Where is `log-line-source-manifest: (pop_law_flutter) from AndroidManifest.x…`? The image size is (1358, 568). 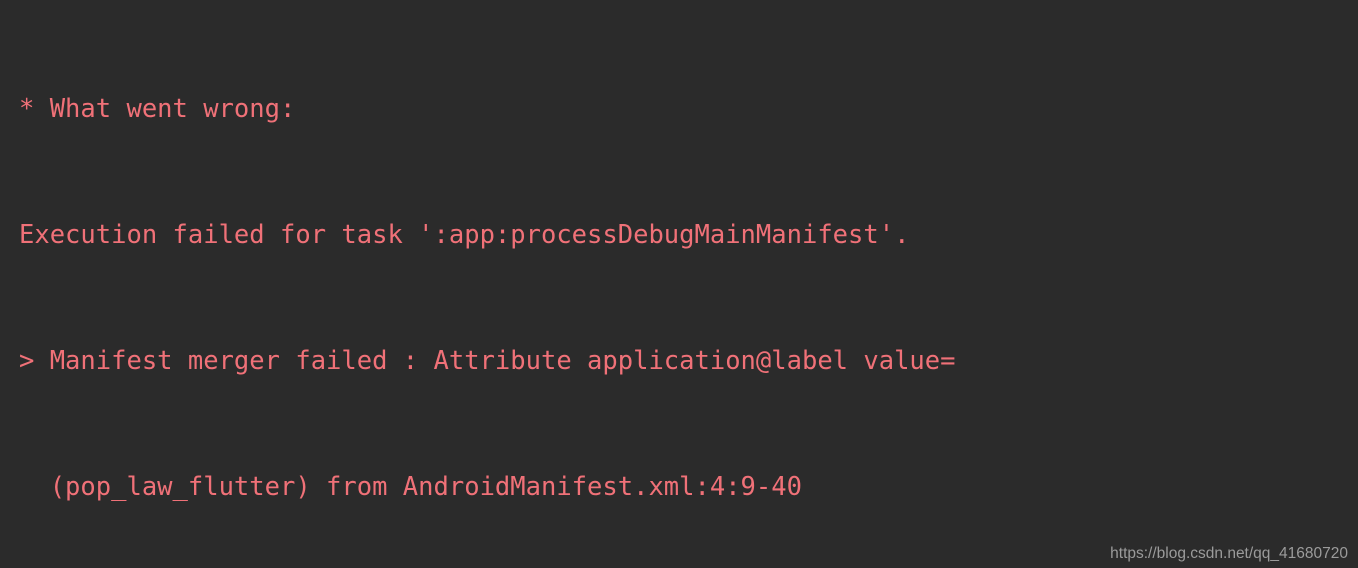 log-line-source-manifest: (pop_law_flutter) from AndroidManifest.x… is located at coordinates (410, 487).